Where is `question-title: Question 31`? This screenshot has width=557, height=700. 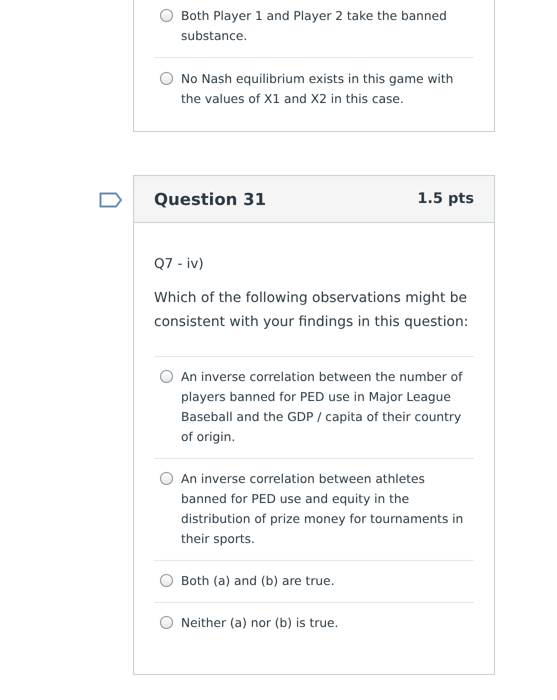
question-title: Question 31 is located at coordinates (210, 199).